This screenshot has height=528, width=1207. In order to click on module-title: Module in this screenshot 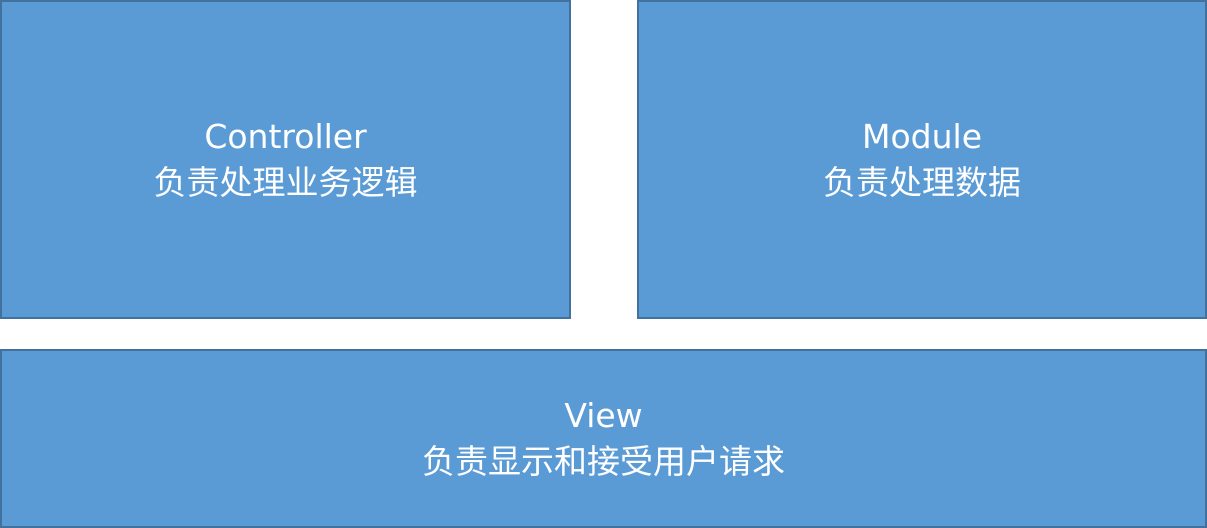, I will do `click(922, 136)`.